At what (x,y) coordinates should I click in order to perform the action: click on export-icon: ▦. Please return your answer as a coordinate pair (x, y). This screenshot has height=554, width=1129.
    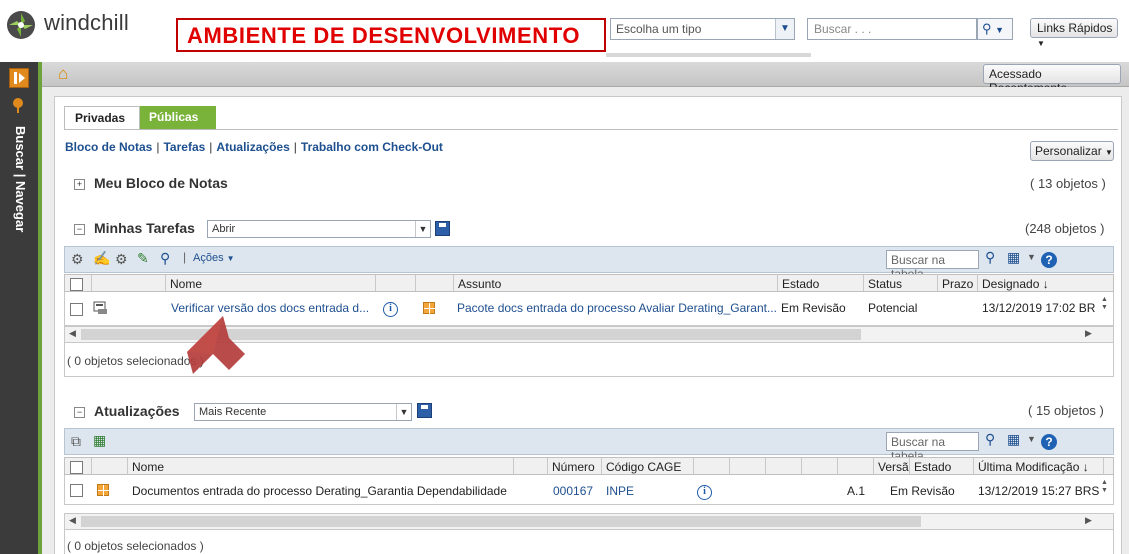
    Looking at the image, I should click on (99, 440).